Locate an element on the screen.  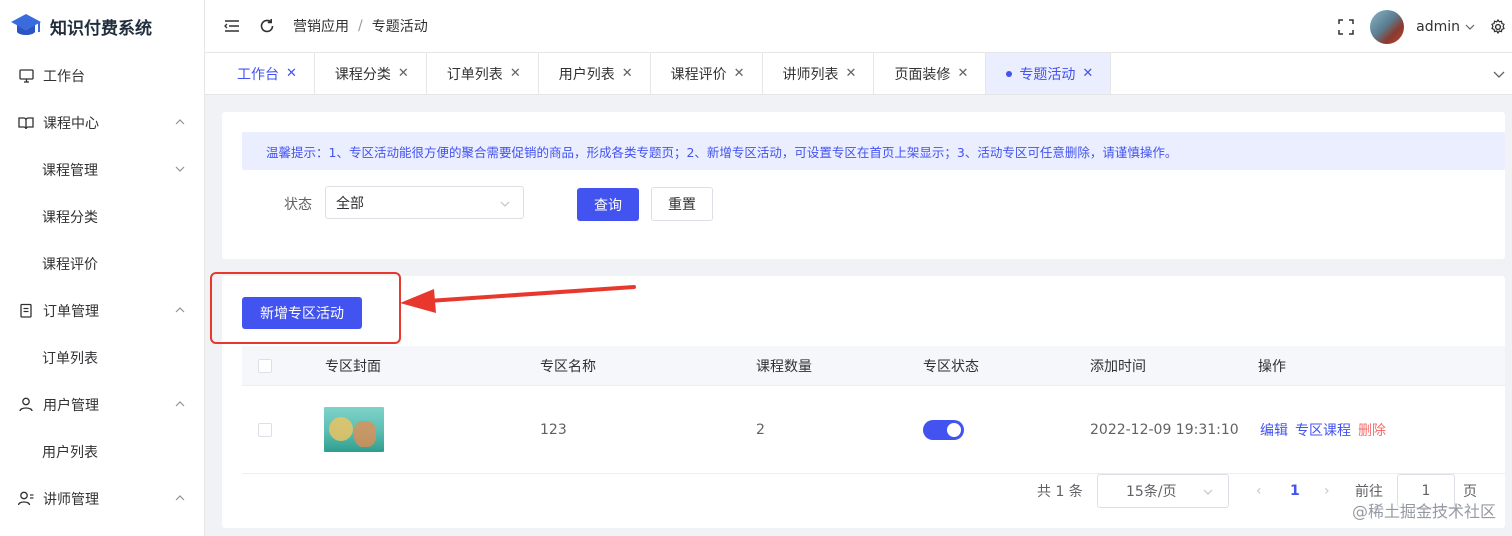
breadcrumb-item-marketing: 营销应用 is located at coordinates (321, 26).